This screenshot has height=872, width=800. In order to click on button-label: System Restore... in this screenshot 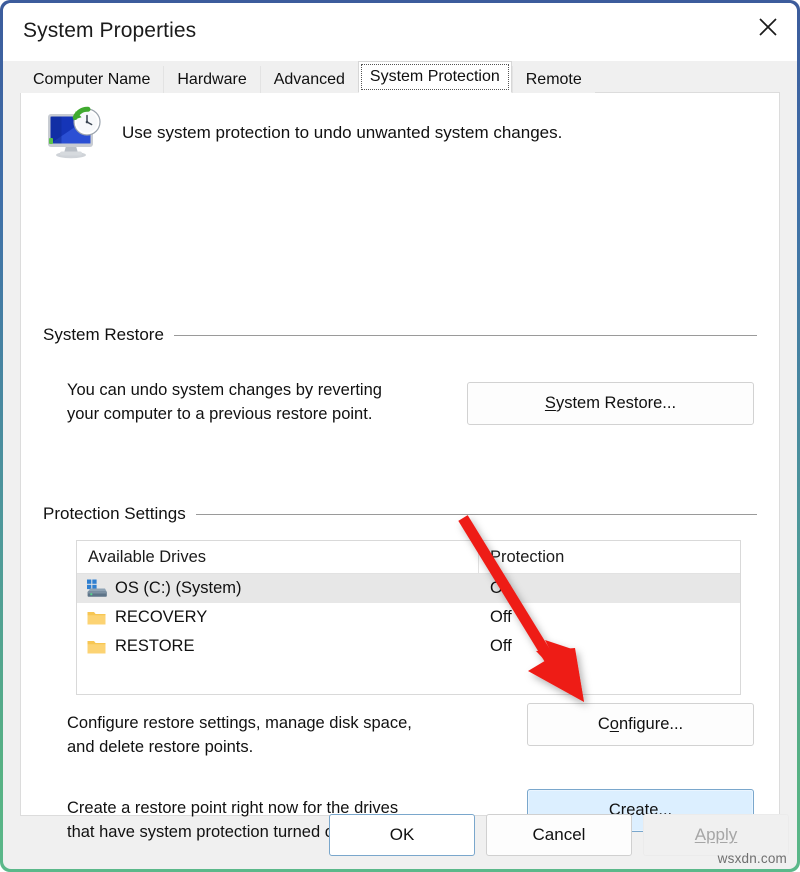, I will do `click(610, 403)`.